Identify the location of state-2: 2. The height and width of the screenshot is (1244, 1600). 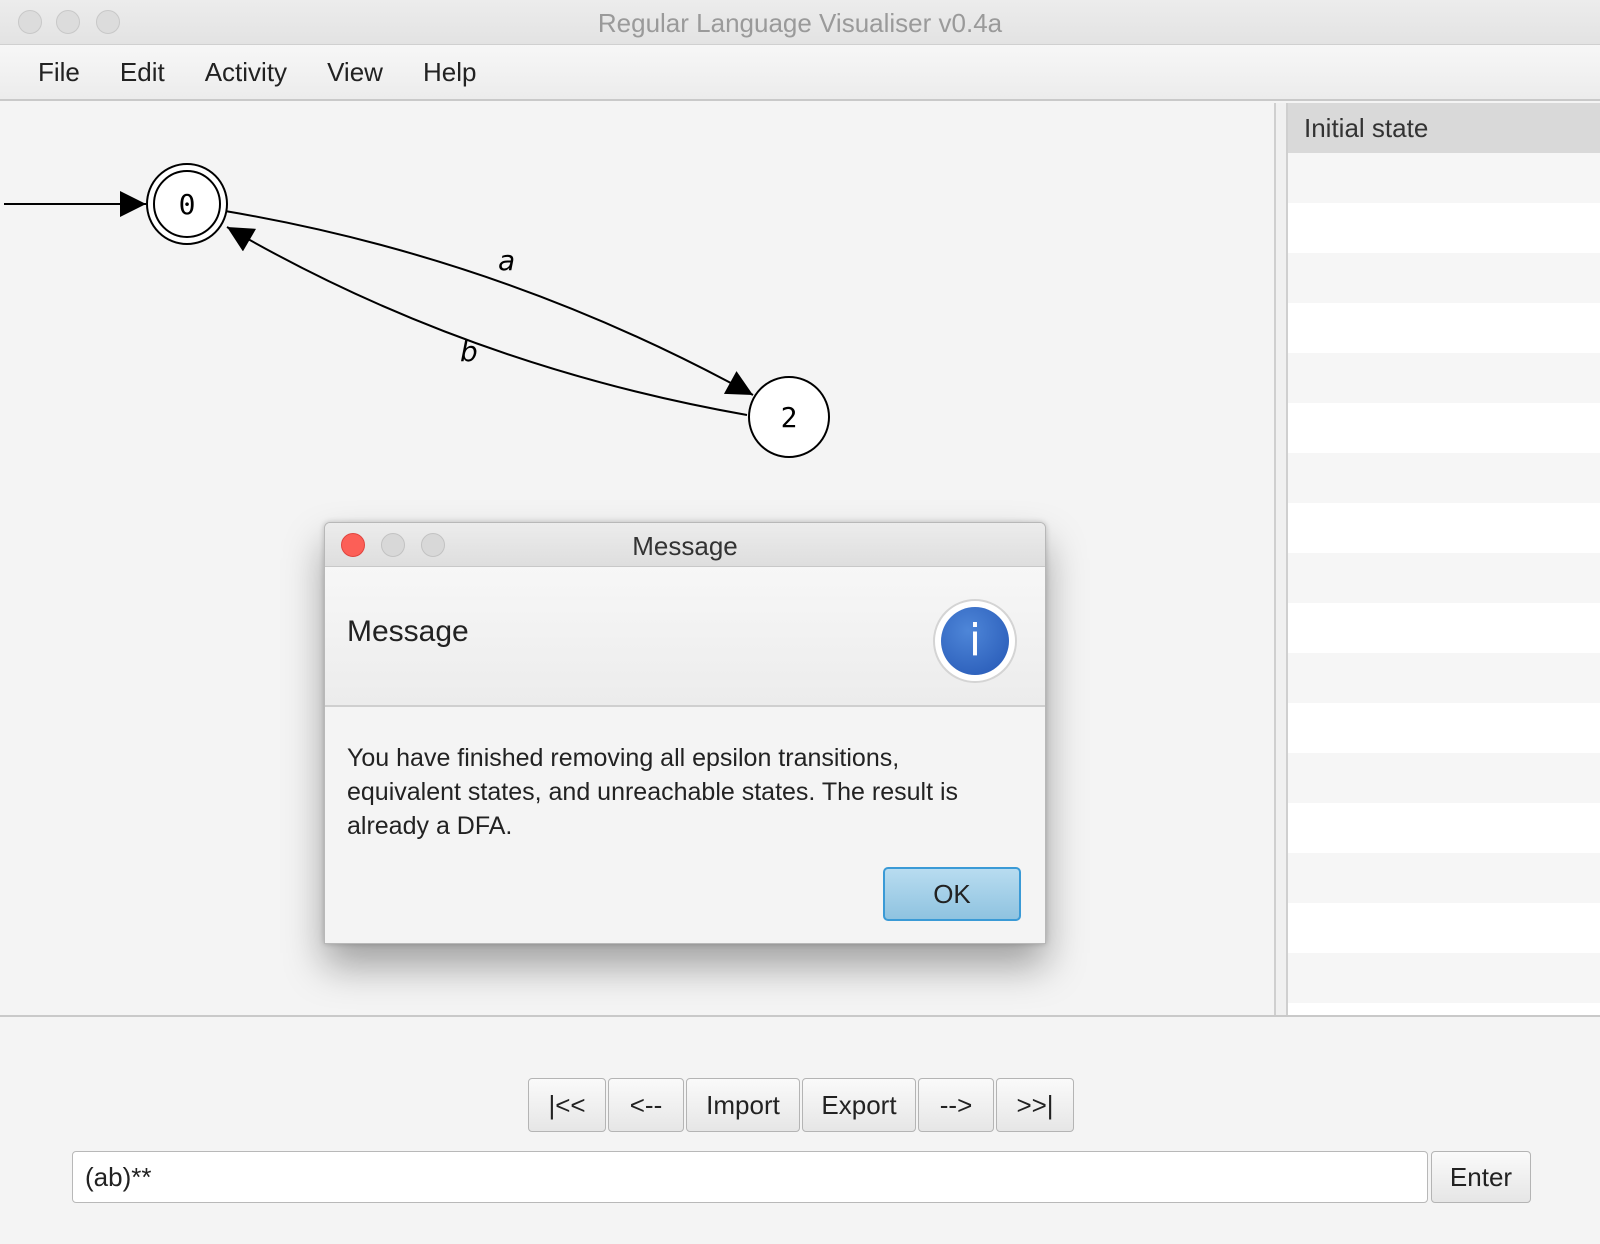
(789, 417).